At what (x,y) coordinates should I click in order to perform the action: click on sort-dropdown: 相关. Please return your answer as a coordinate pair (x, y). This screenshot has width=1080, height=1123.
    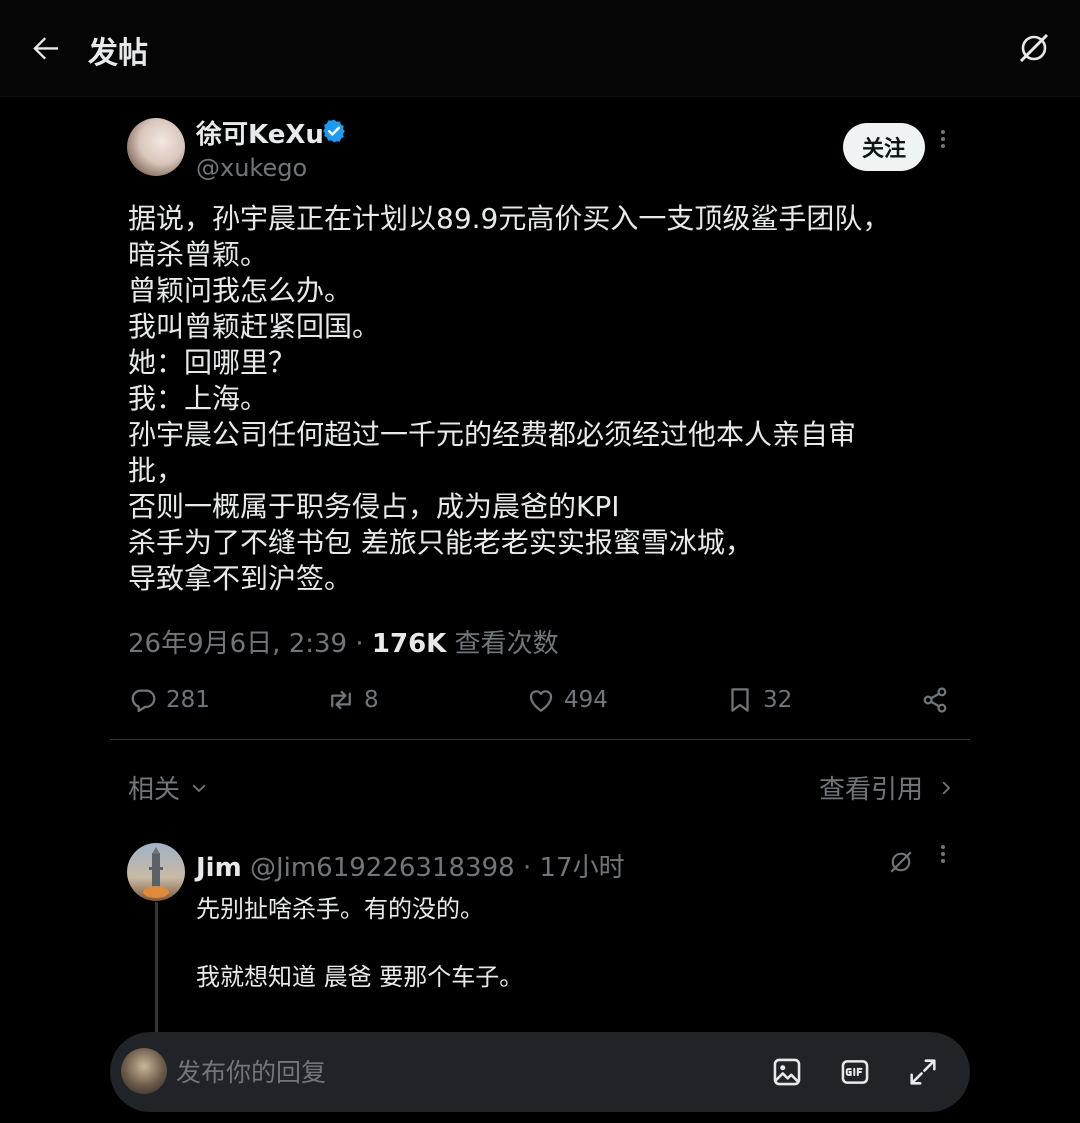
    Looking at the image, I should click on (168, 787).